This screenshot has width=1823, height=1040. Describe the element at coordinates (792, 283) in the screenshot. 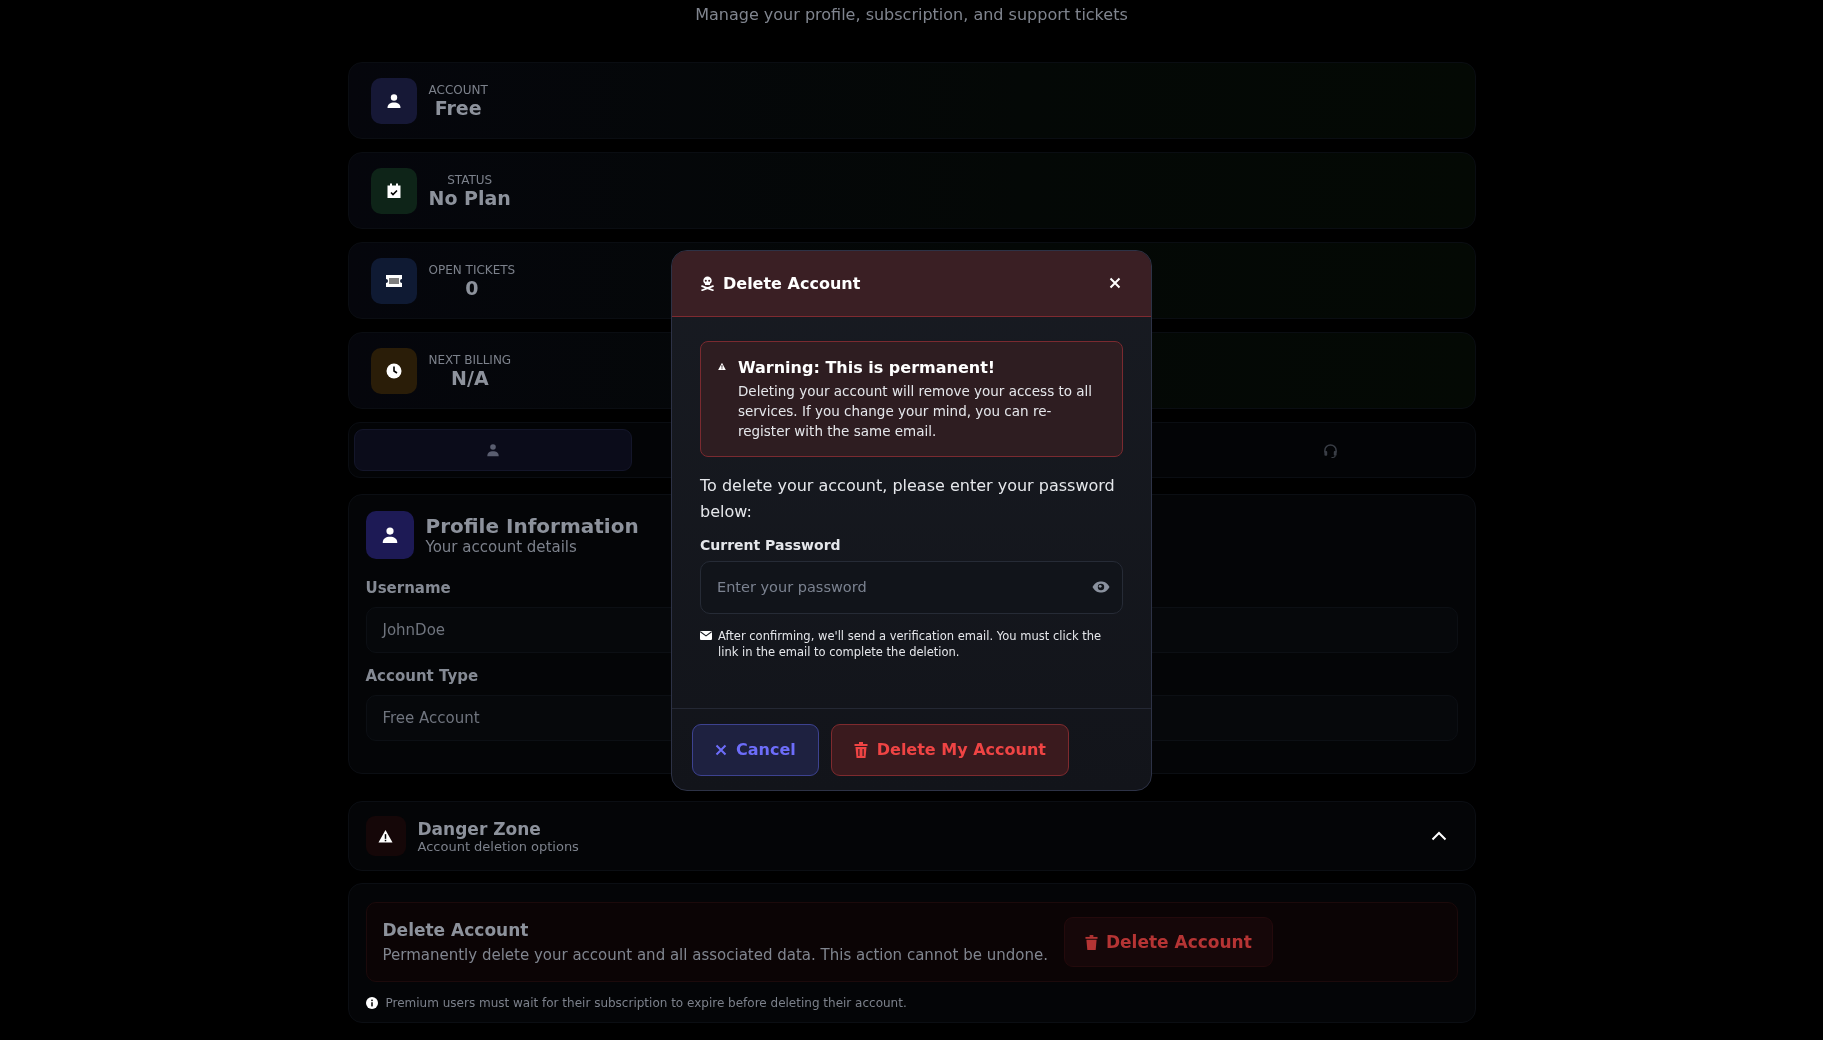

I see `dialog-title: Delete Account` at that location.